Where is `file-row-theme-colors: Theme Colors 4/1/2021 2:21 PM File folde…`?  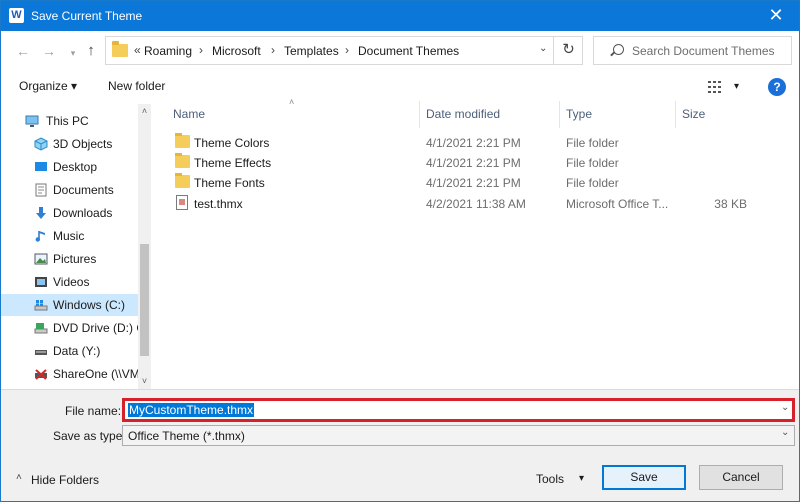
file-row-theme-colors: Theme Colors 4/1/2021 2:21 PM File folde… is located at coordinates (473, 142).